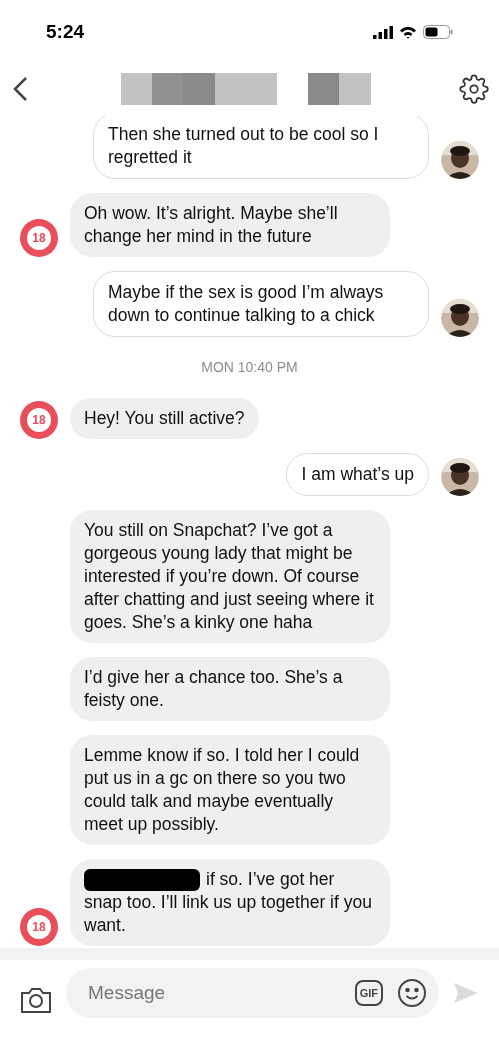 The height and width of the screenshot is (1043, 499). I want to click on message-bubble: Then she turned out to be cool so I regretted it, so click(261, 147).